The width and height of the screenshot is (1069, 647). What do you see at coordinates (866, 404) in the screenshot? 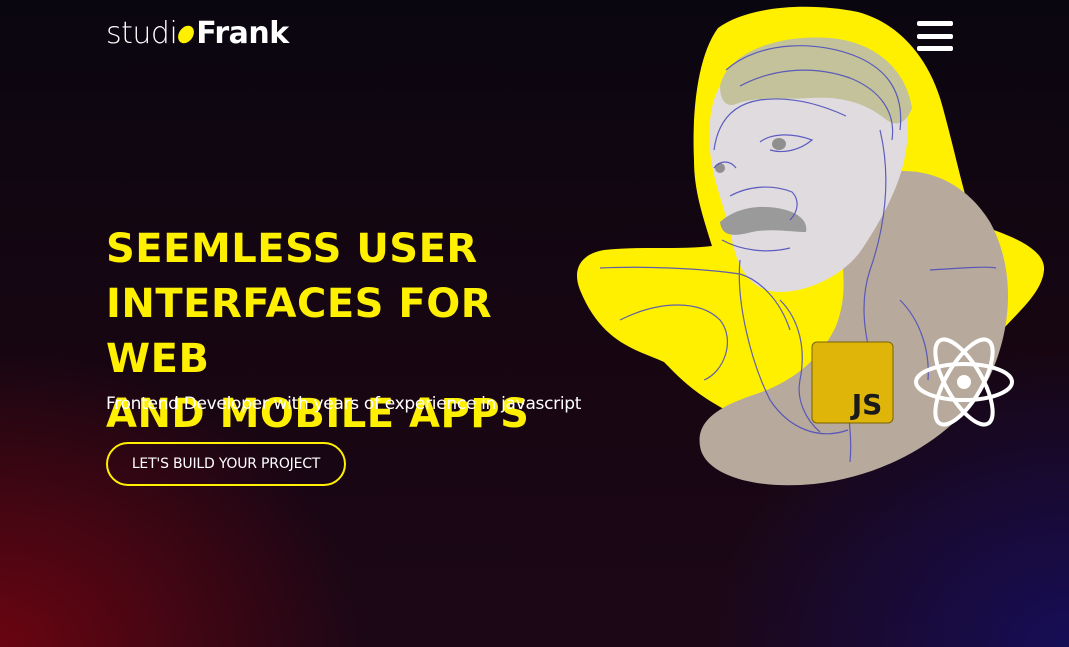
I see `js-badge-label: JS` at bounding box center [866, 404].